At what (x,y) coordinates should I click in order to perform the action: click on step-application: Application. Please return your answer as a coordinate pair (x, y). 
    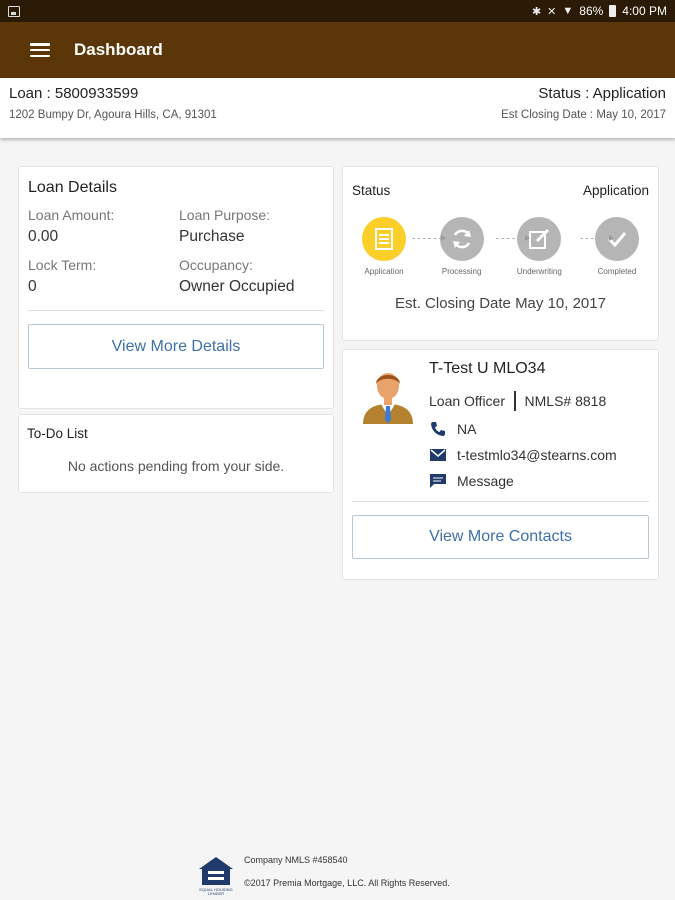
    Looking at the image, I should click on (384, 246).